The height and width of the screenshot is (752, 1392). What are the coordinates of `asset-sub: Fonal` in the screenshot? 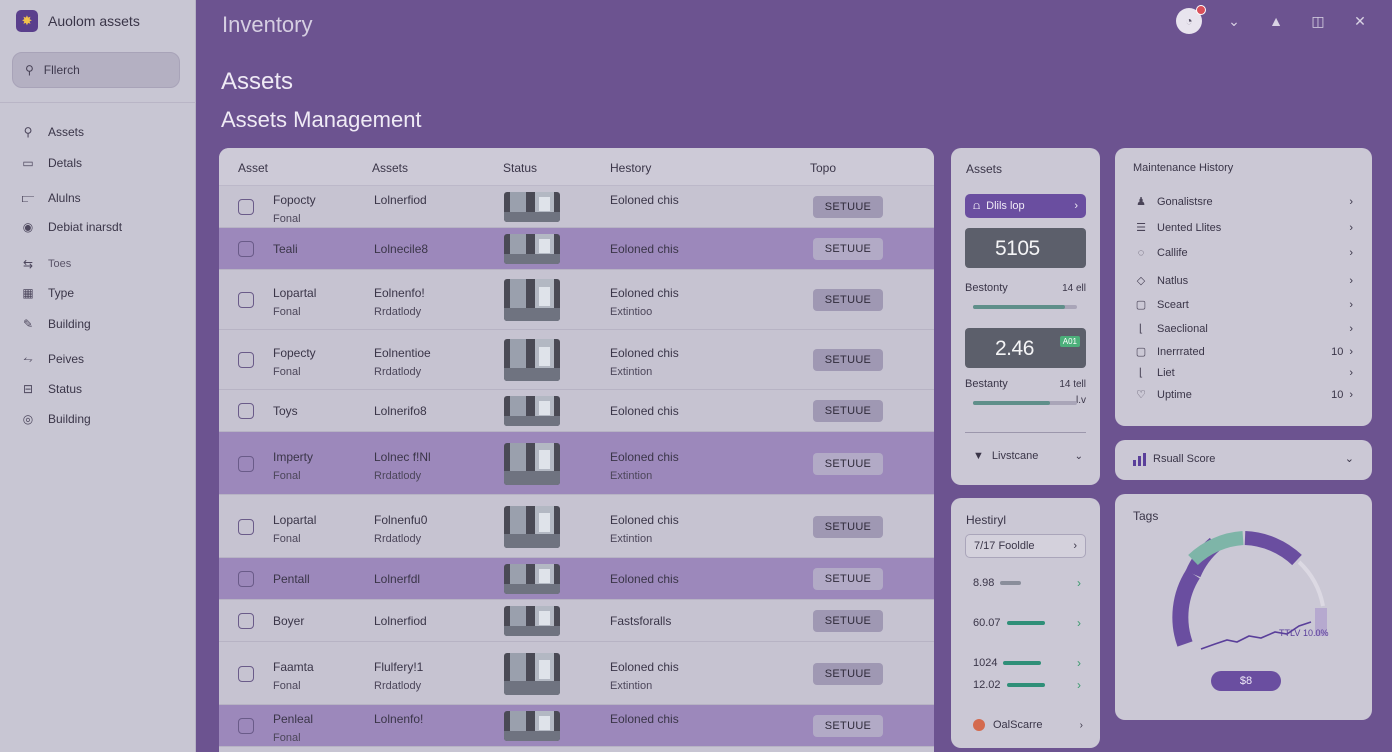 It's located at (287, 538).